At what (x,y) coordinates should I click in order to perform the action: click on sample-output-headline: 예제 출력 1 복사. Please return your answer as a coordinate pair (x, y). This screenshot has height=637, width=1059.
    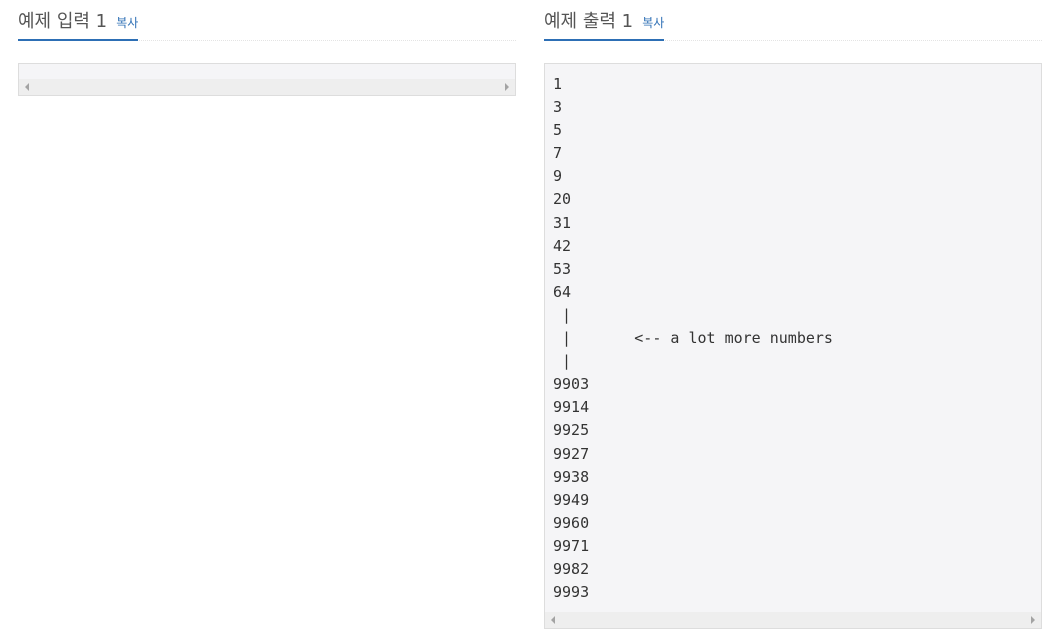
    Looking at the image, I should click on (793, 20).